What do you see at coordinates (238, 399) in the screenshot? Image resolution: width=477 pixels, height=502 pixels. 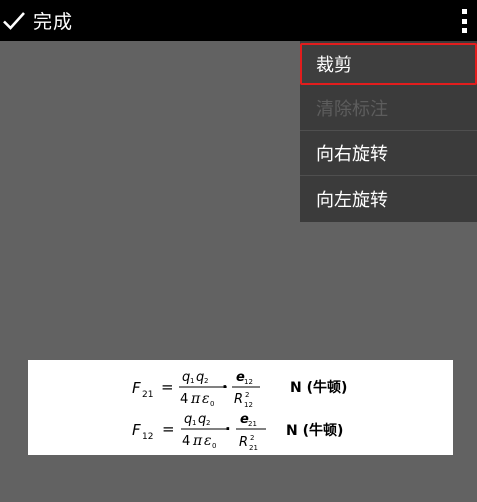 I see `f21-r-var: R` at bounding box center [238, 399].